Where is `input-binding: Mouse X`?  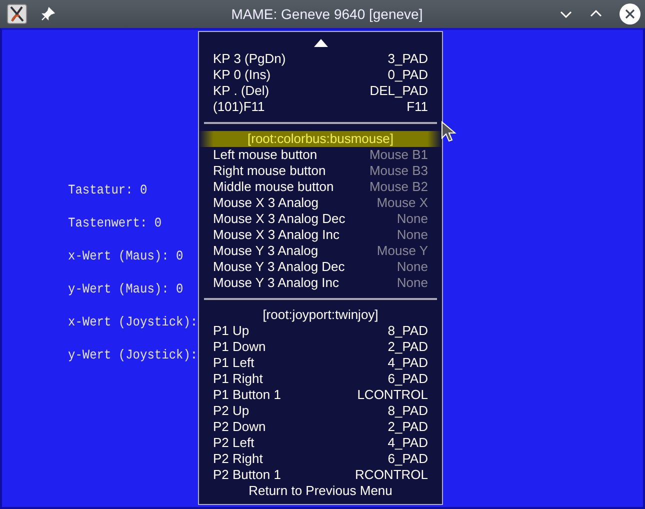
input-binding: Mouse X is located at coordinates (402, 203).